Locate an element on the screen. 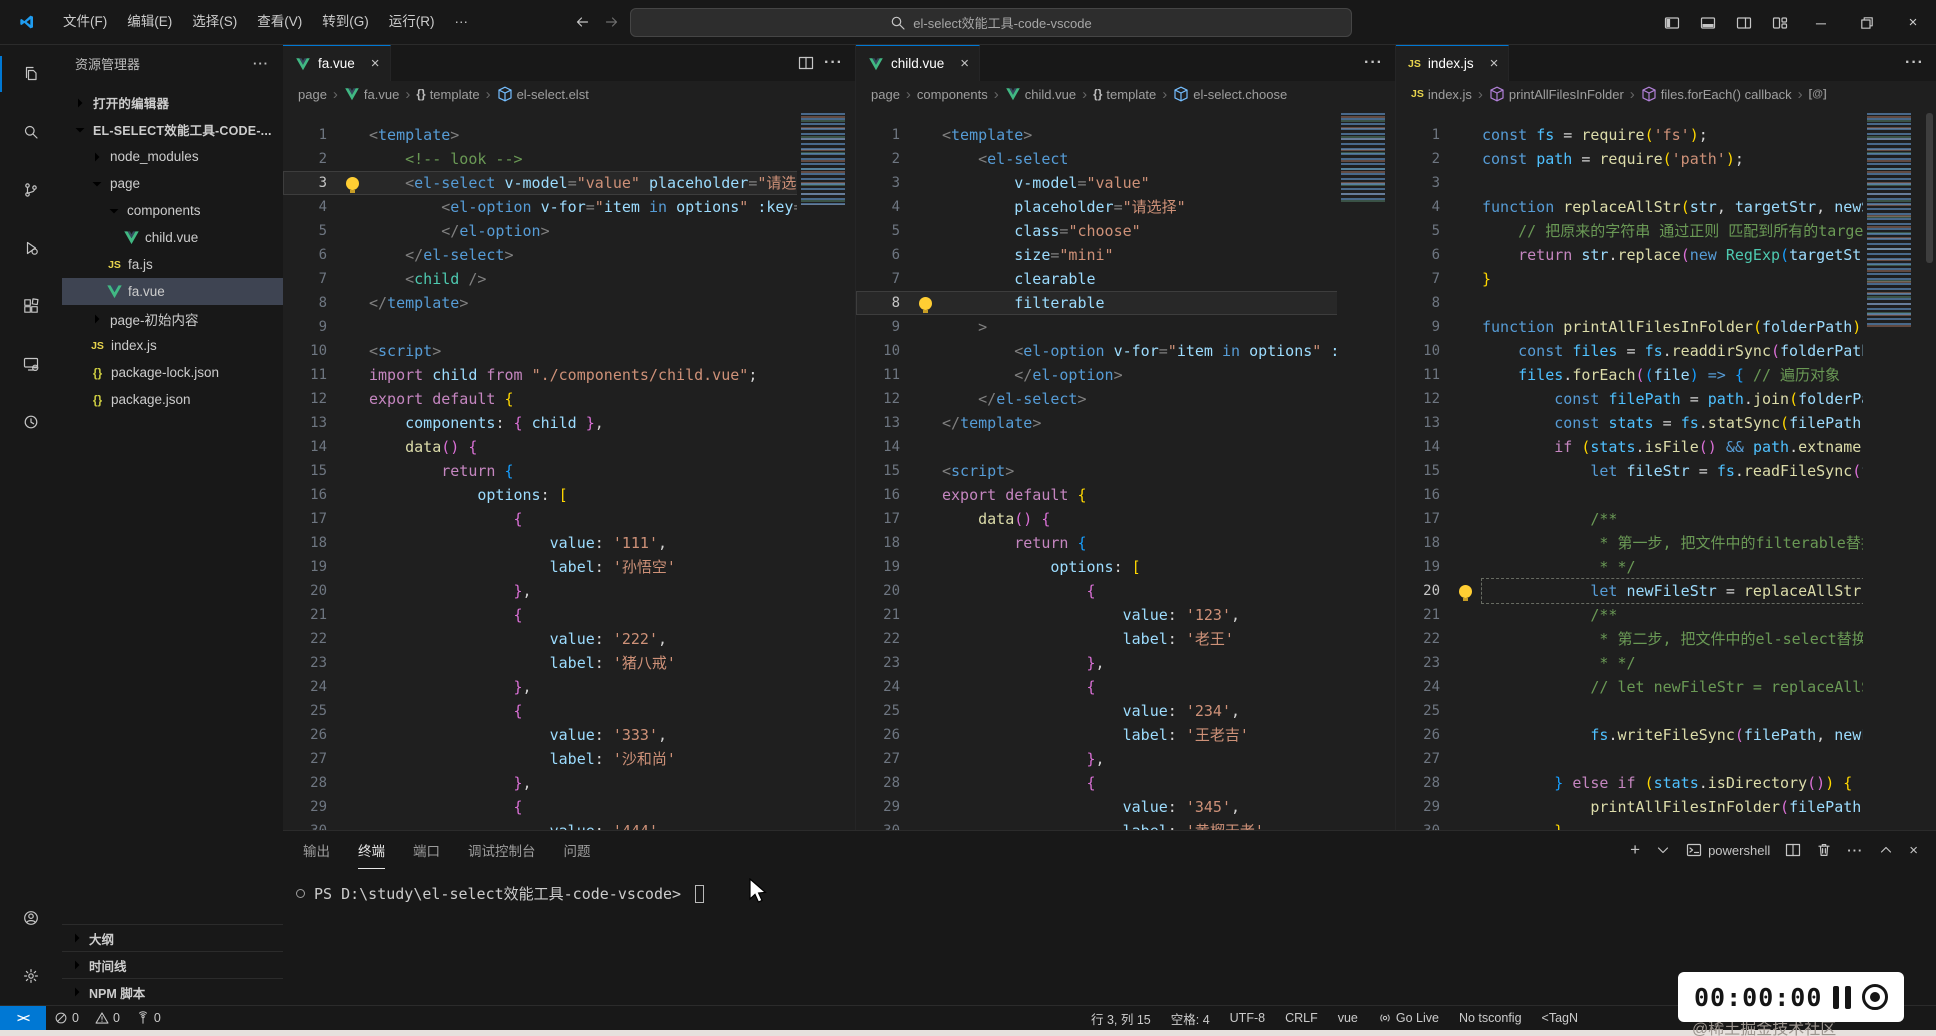 The height and width of the screenshot is (1036, 1936). menu-item: 转到(G) is located at coordinates (345, 22).